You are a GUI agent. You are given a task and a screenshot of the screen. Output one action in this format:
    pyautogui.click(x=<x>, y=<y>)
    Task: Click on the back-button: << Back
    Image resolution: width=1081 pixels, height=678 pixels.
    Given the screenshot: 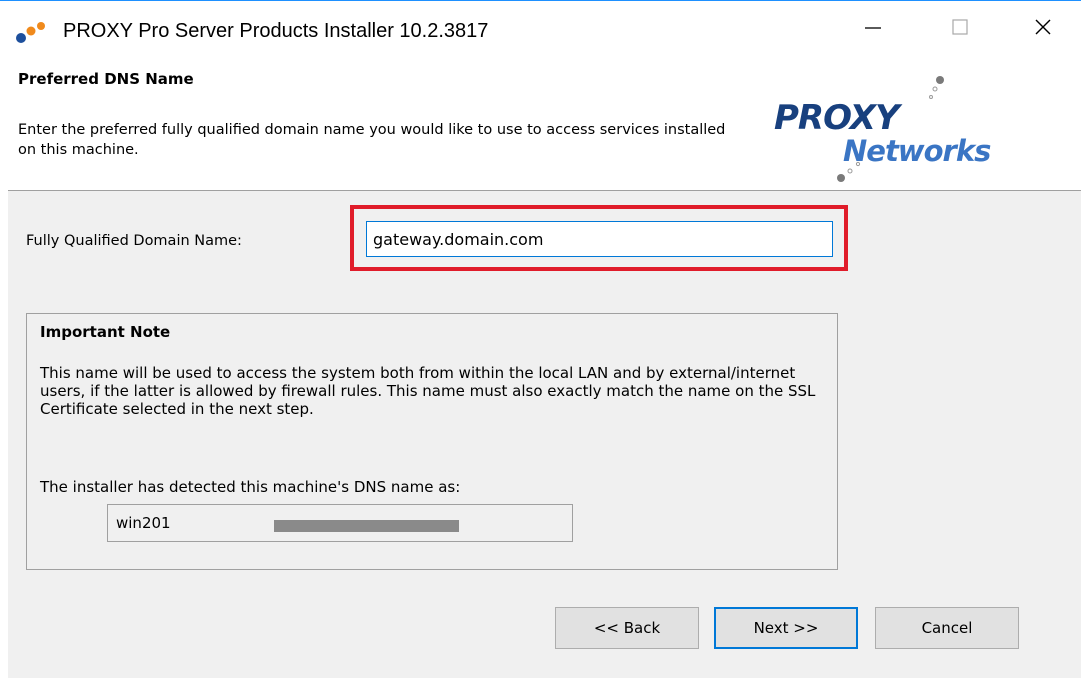 What is the action you would take?
    pyautogui.click(x=627, y=628)
    